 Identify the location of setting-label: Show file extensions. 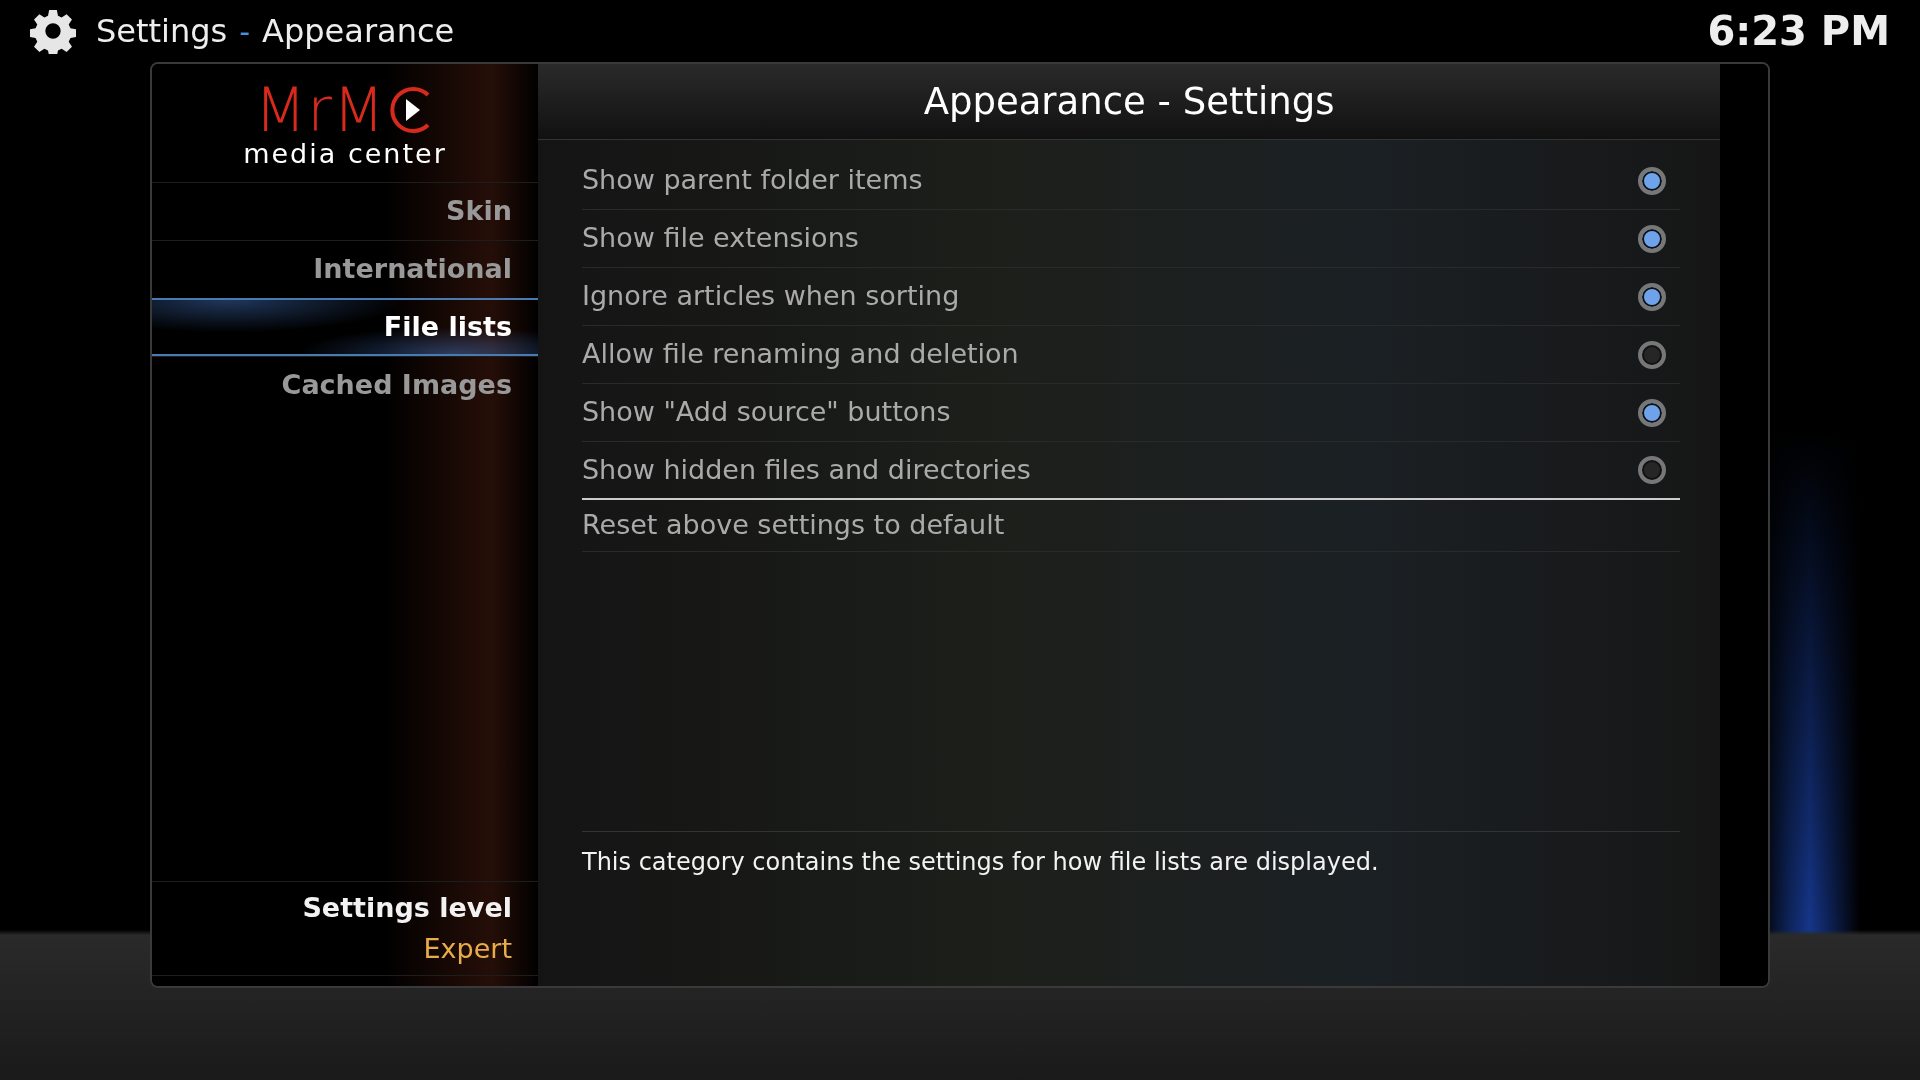
(720, 238).